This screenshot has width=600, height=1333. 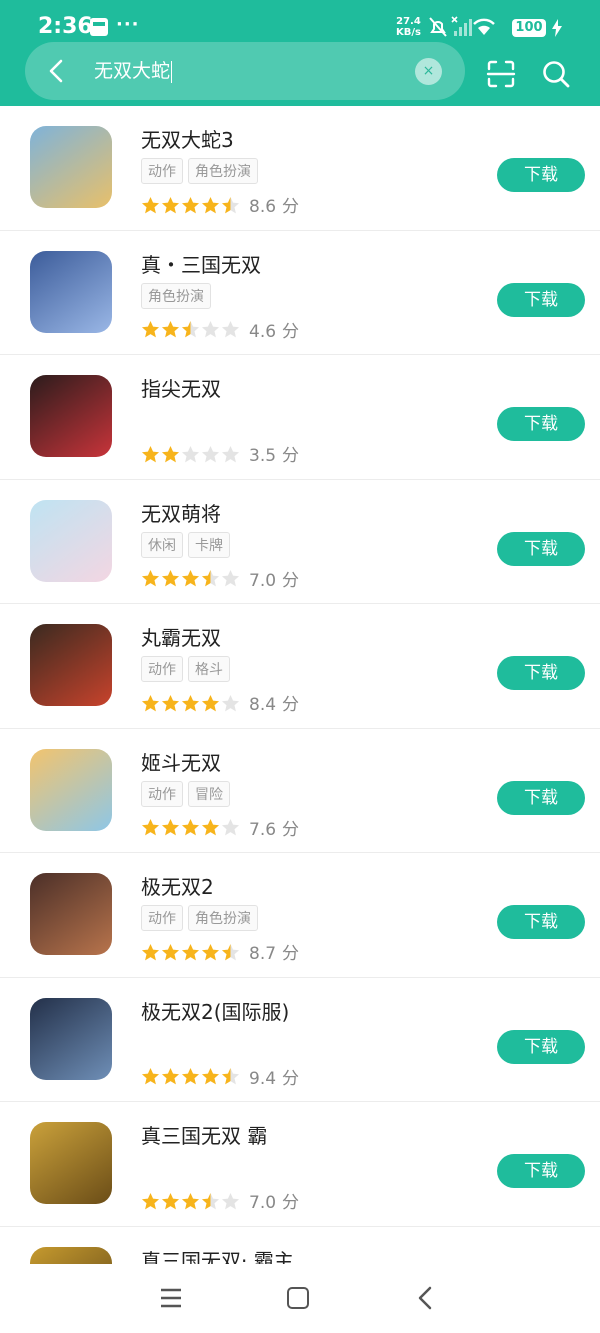 I want to click on app-list-item: 指尖无双 3.5 分 下载, so click(x=300, y=417).